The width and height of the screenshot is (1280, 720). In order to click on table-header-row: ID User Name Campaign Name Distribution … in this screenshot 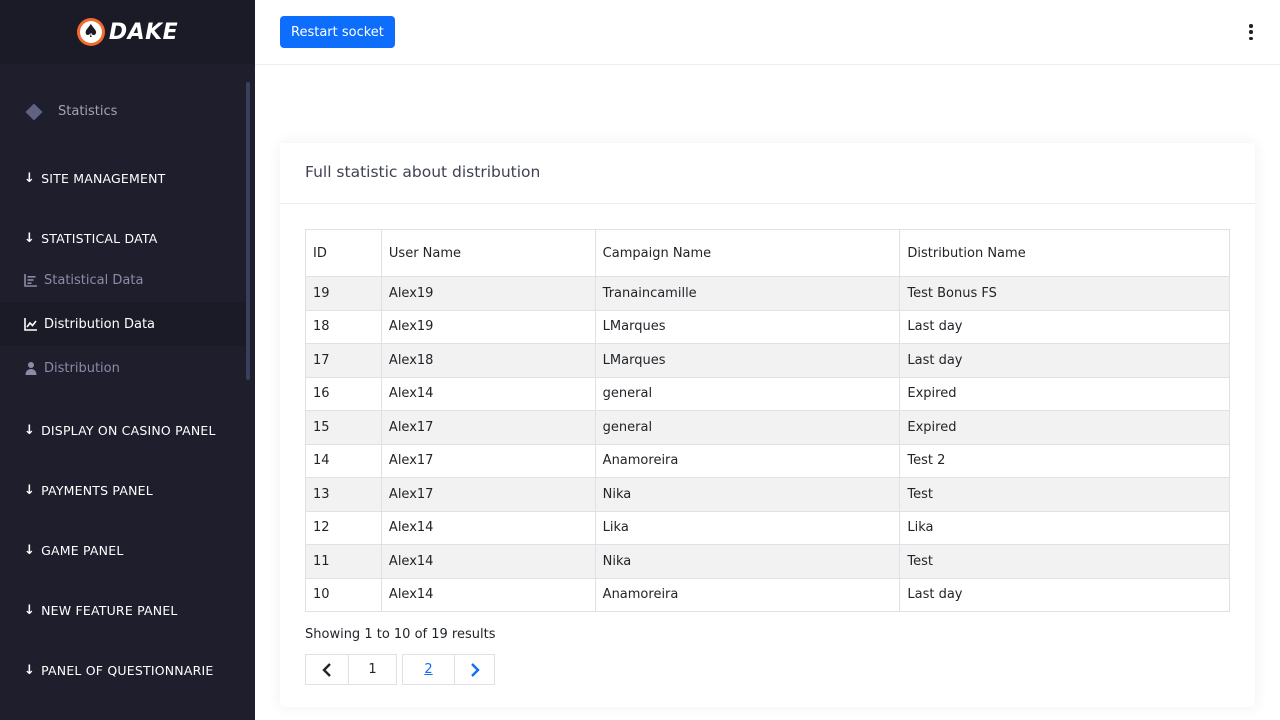, I will do `click(767, 253)`.